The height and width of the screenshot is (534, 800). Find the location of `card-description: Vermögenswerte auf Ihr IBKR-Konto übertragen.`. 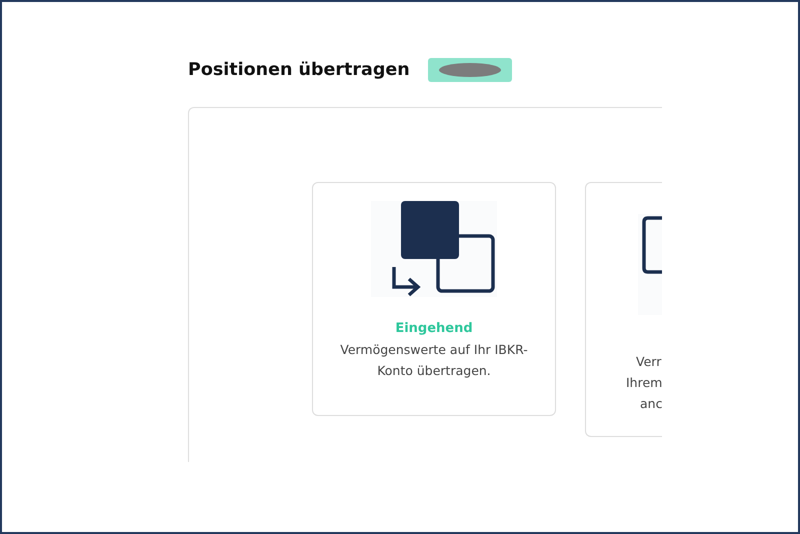

card-description: Vermögenswerte auf Ihr IBKR-Konto übertragen. is located at coordinates (434, 360).